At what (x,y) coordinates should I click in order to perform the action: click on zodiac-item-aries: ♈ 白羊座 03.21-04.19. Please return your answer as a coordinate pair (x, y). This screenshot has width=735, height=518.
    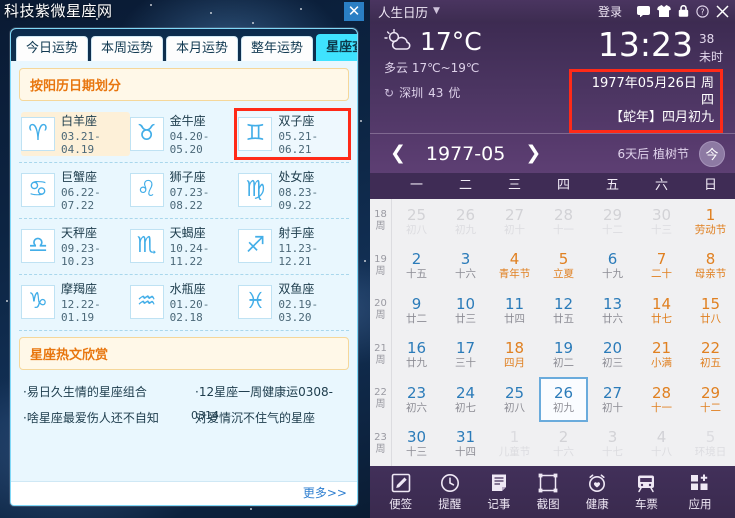
    Looking at the image, I should click on (75, 134).